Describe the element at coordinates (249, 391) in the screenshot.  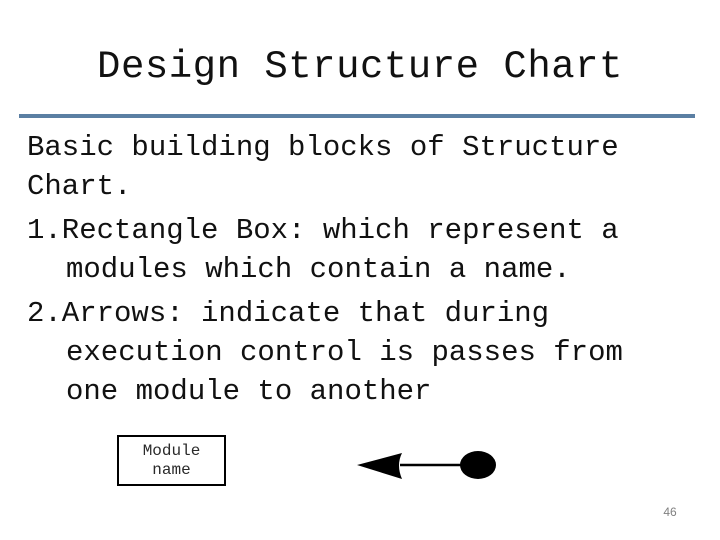
I see `list-item-2-line-3: one module to another` at that location.